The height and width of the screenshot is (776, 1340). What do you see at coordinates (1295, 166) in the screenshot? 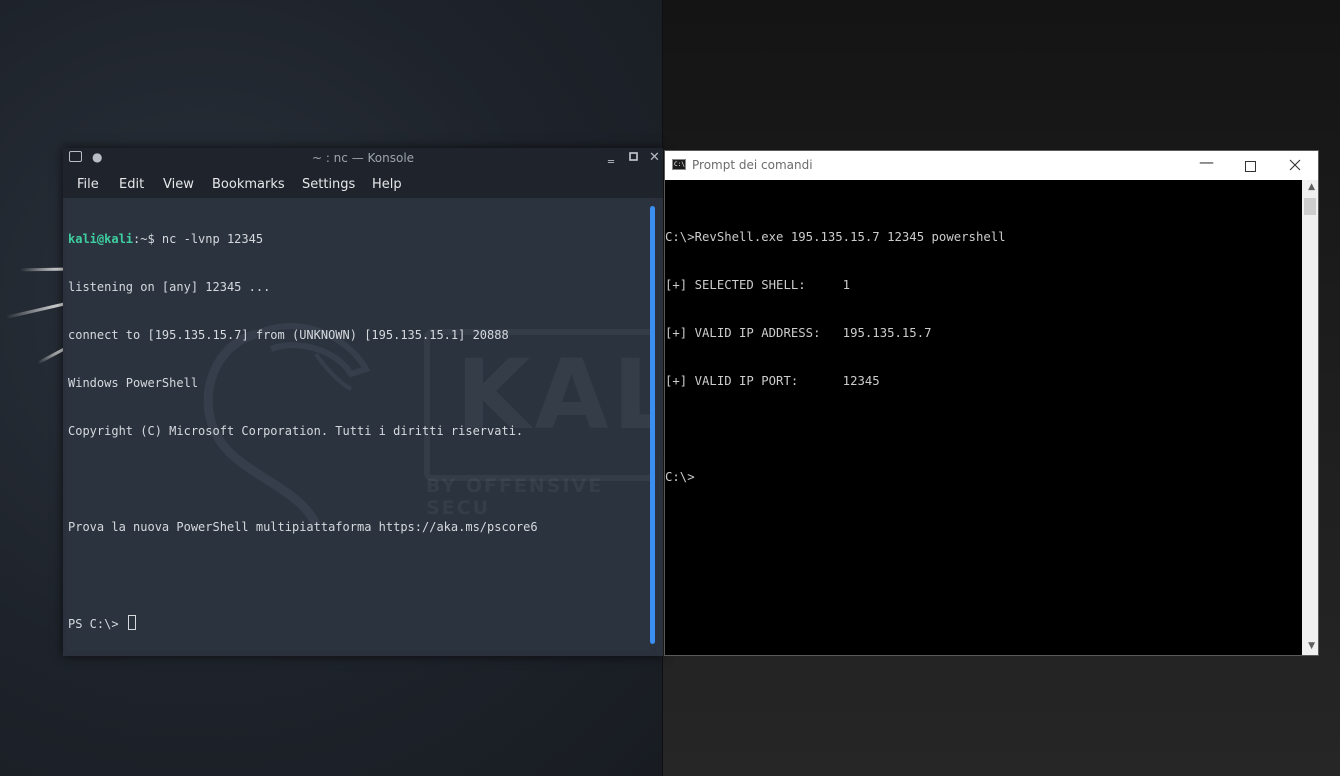
I see `close-icon` at bounding box center [1295, 166].